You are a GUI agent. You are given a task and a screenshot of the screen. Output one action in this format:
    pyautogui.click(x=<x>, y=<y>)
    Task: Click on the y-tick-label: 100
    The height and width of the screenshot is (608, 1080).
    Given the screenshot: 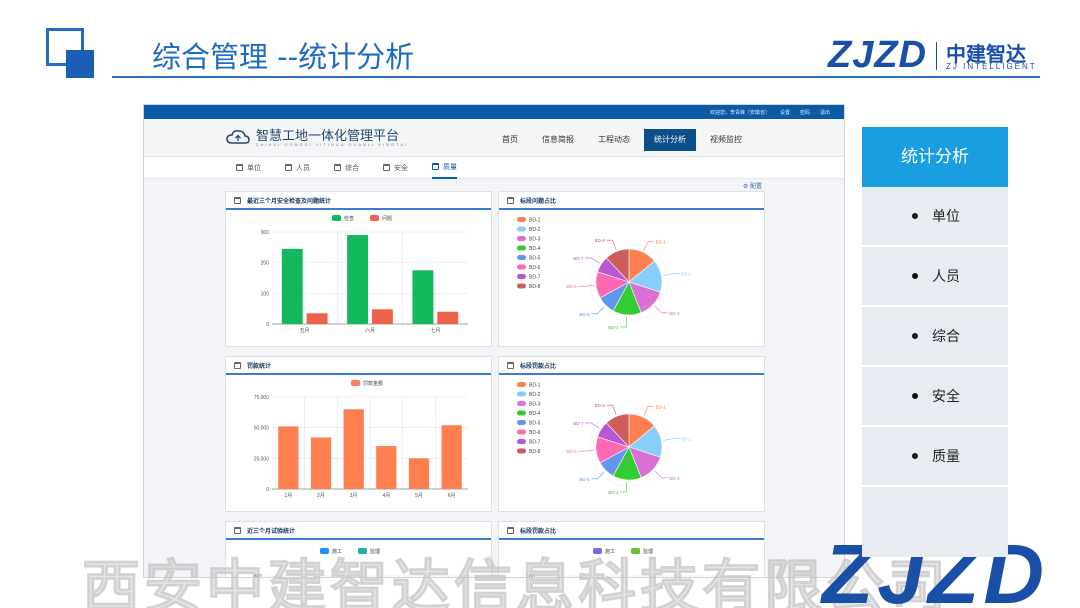 What is the action you would take?
    pyautogui.click(x=265, y=294)
    